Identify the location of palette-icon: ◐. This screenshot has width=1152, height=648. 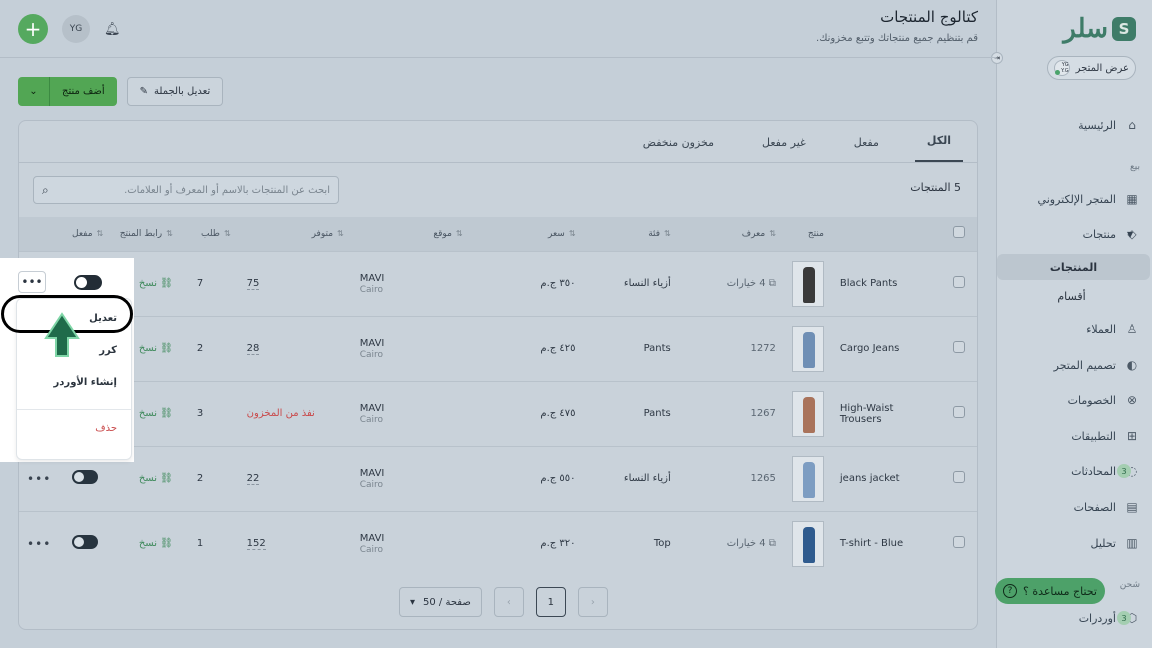
(1132, 365).